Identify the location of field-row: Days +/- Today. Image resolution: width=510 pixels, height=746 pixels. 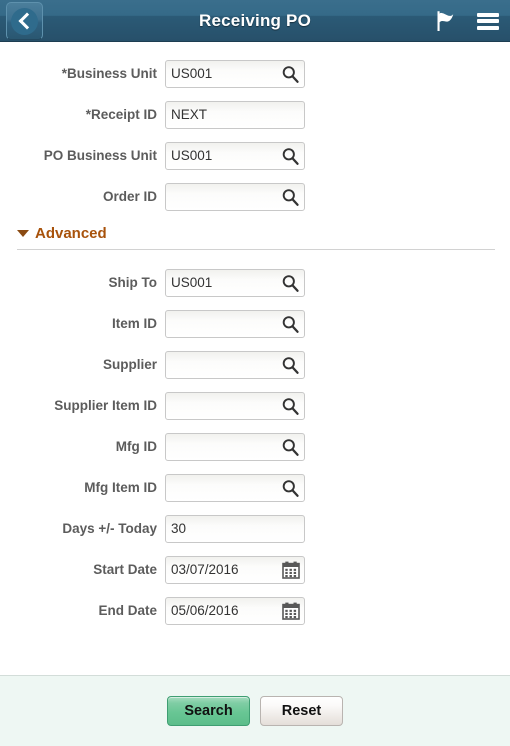
(255, 528).